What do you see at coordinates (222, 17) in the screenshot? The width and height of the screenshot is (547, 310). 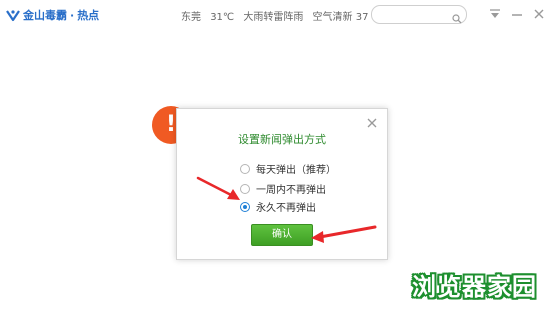 I see `weather-temperature: 31℃` at bounding box center [222, 17].